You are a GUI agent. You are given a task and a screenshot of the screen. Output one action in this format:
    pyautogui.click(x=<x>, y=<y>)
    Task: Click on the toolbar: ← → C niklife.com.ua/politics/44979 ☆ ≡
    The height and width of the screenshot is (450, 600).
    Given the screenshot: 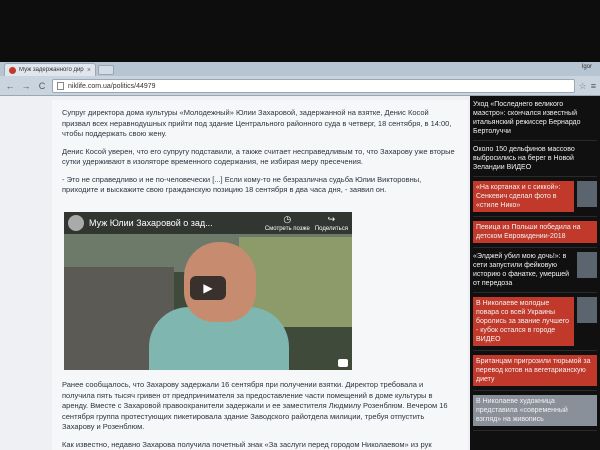 What is the action you would take?
    pyautogui.click(x=300, y=86)
    